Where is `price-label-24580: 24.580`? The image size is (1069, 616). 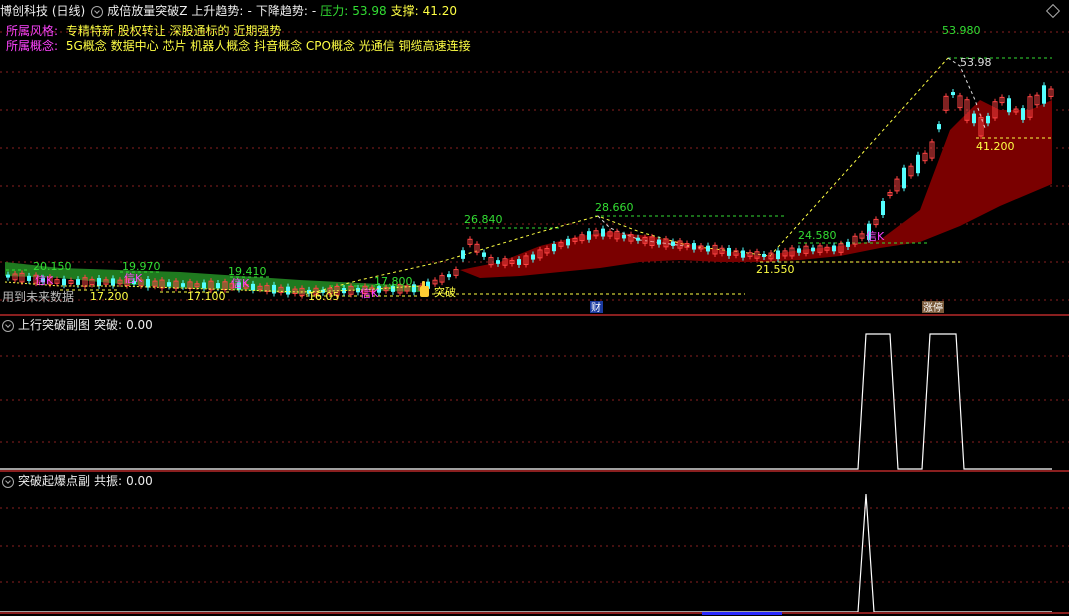
price-label-24580: 24.580 is located at coordinates (817, 235).